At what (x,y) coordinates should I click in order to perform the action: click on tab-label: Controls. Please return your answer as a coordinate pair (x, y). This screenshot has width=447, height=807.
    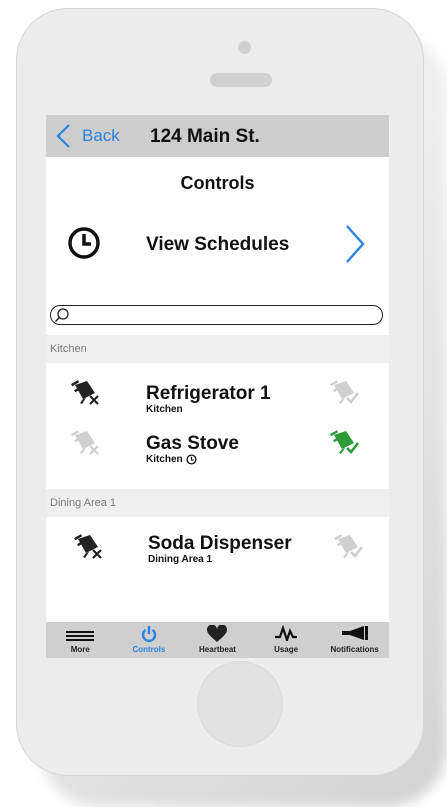
    Looking at the image, I should click on (149, 649).